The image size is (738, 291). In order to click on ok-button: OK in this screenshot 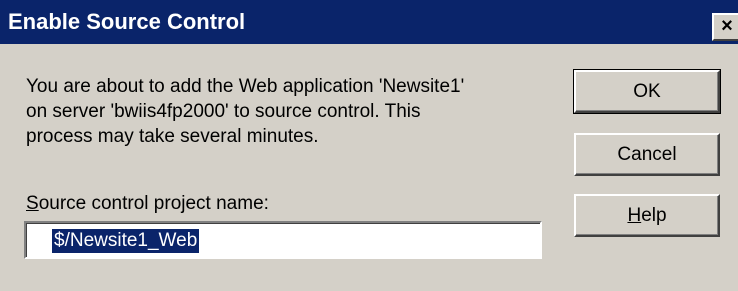, I will do `click(647, 91)`.